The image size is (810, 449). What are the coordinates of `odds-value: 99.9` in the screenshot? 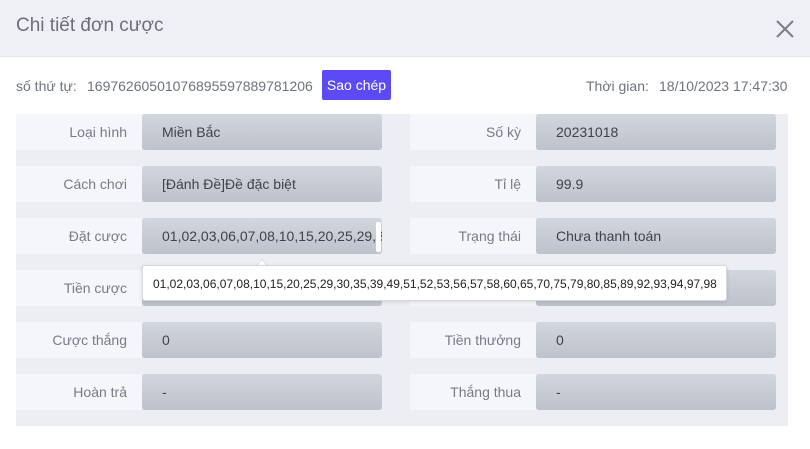 It's located at (656, 184).